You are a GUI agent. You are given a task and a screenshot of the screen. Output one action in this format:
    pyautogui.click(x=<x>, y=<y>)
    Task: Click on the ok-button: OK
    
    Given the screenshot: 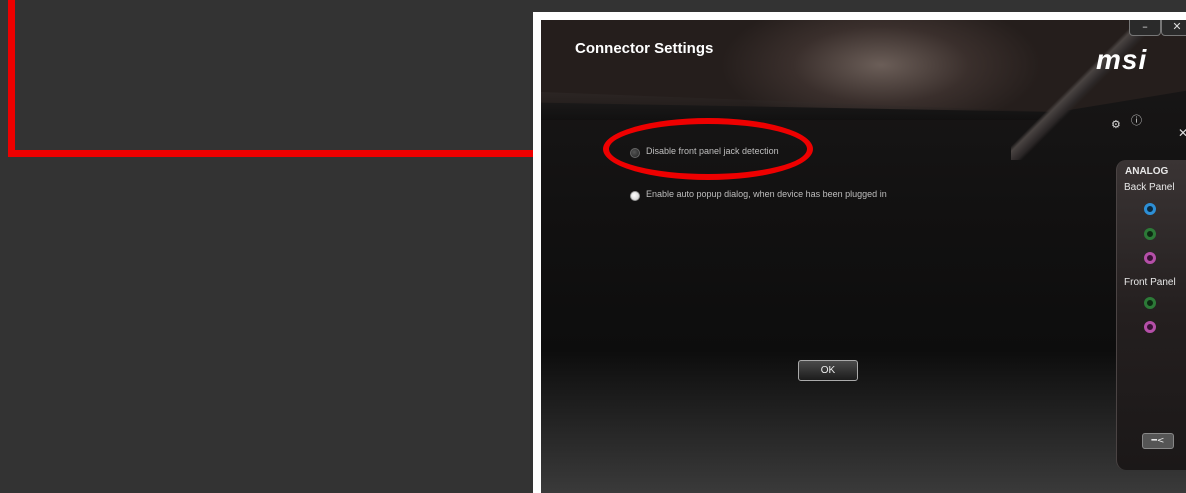 What is the action you would take?
    pyautogui.click(x=828, y=370)
    